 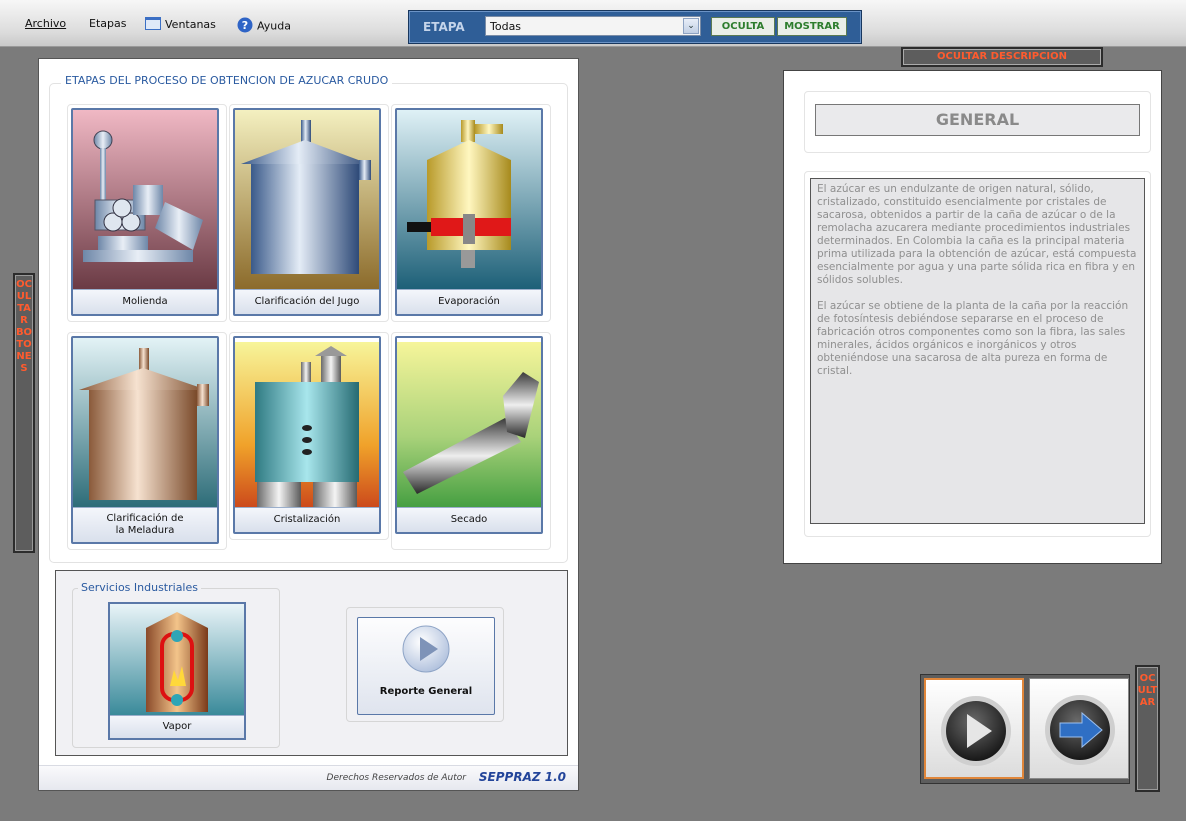 I want to click on menu-ventanas: Ventanas, so click(x=180, y=25).